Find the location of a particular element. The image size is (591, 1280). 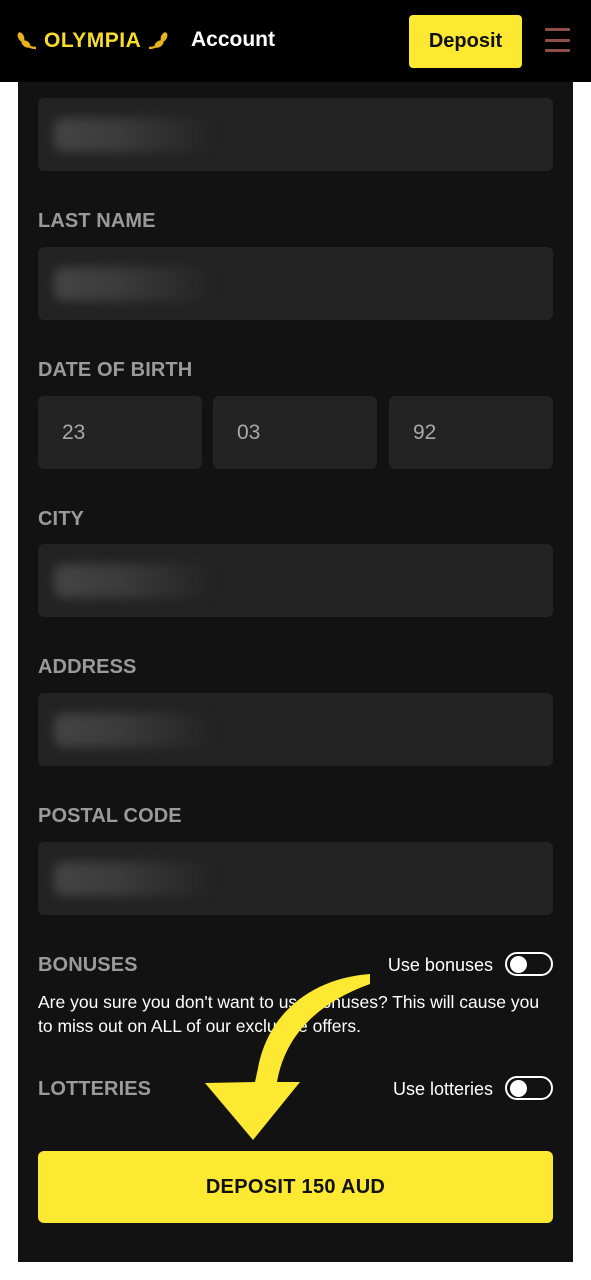

page-title: Account is located at coordinates (233, 39).